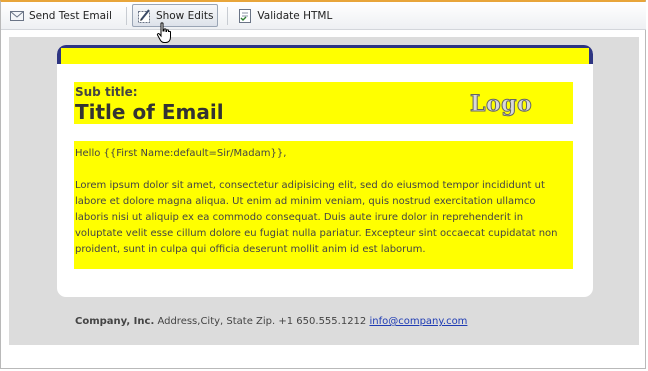 This screenshot has width=648, height=371. What do you see at coordinates (418, 321) in the screenshot?
I see `footer-email-link: info@company.com` at bounding box center [418, 321].